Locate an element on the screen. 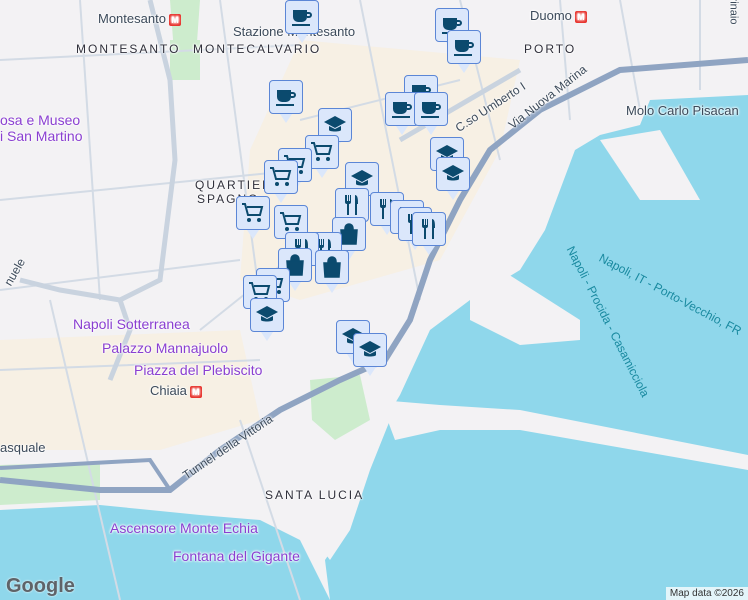 Image resolution: width=748 pixels, height=600 pixels. label-museo-1: osa e Museo is located at coordinates (40, 120).